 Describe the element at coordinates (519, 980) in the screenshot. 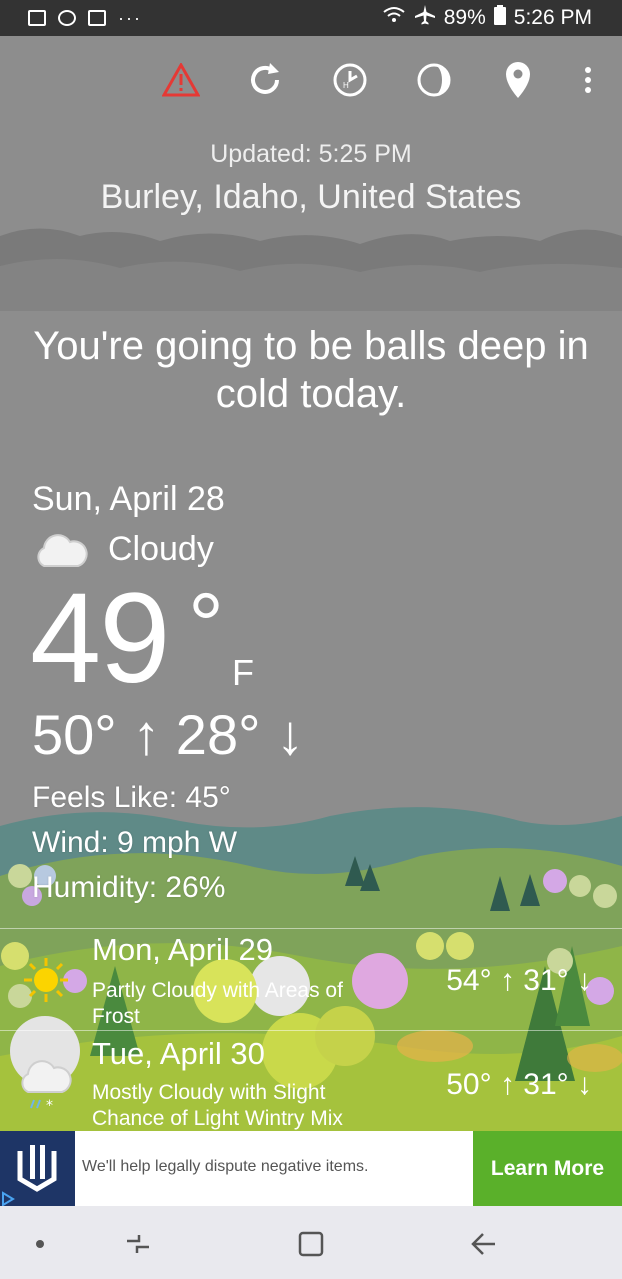

I see `forecast-high-low: 54° ↑ 31° ↓` at that location.